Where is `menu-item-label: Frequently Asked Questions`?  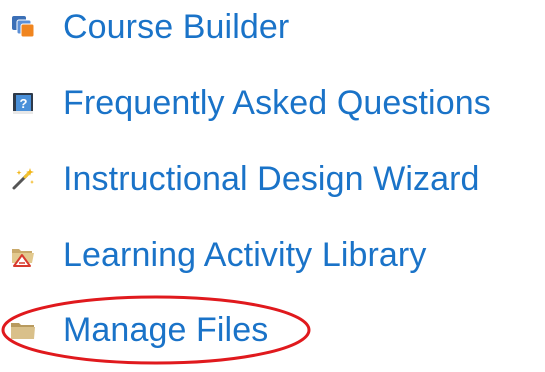
menu-item-label: Frequently Asked Questions is located at coordinates (277, 103).